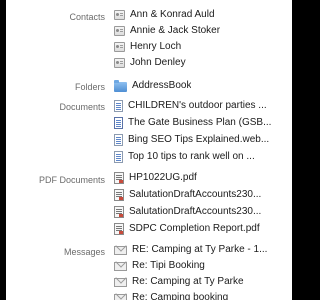  I want to click on section-label-contacts: Contacts, so click(87, 17).